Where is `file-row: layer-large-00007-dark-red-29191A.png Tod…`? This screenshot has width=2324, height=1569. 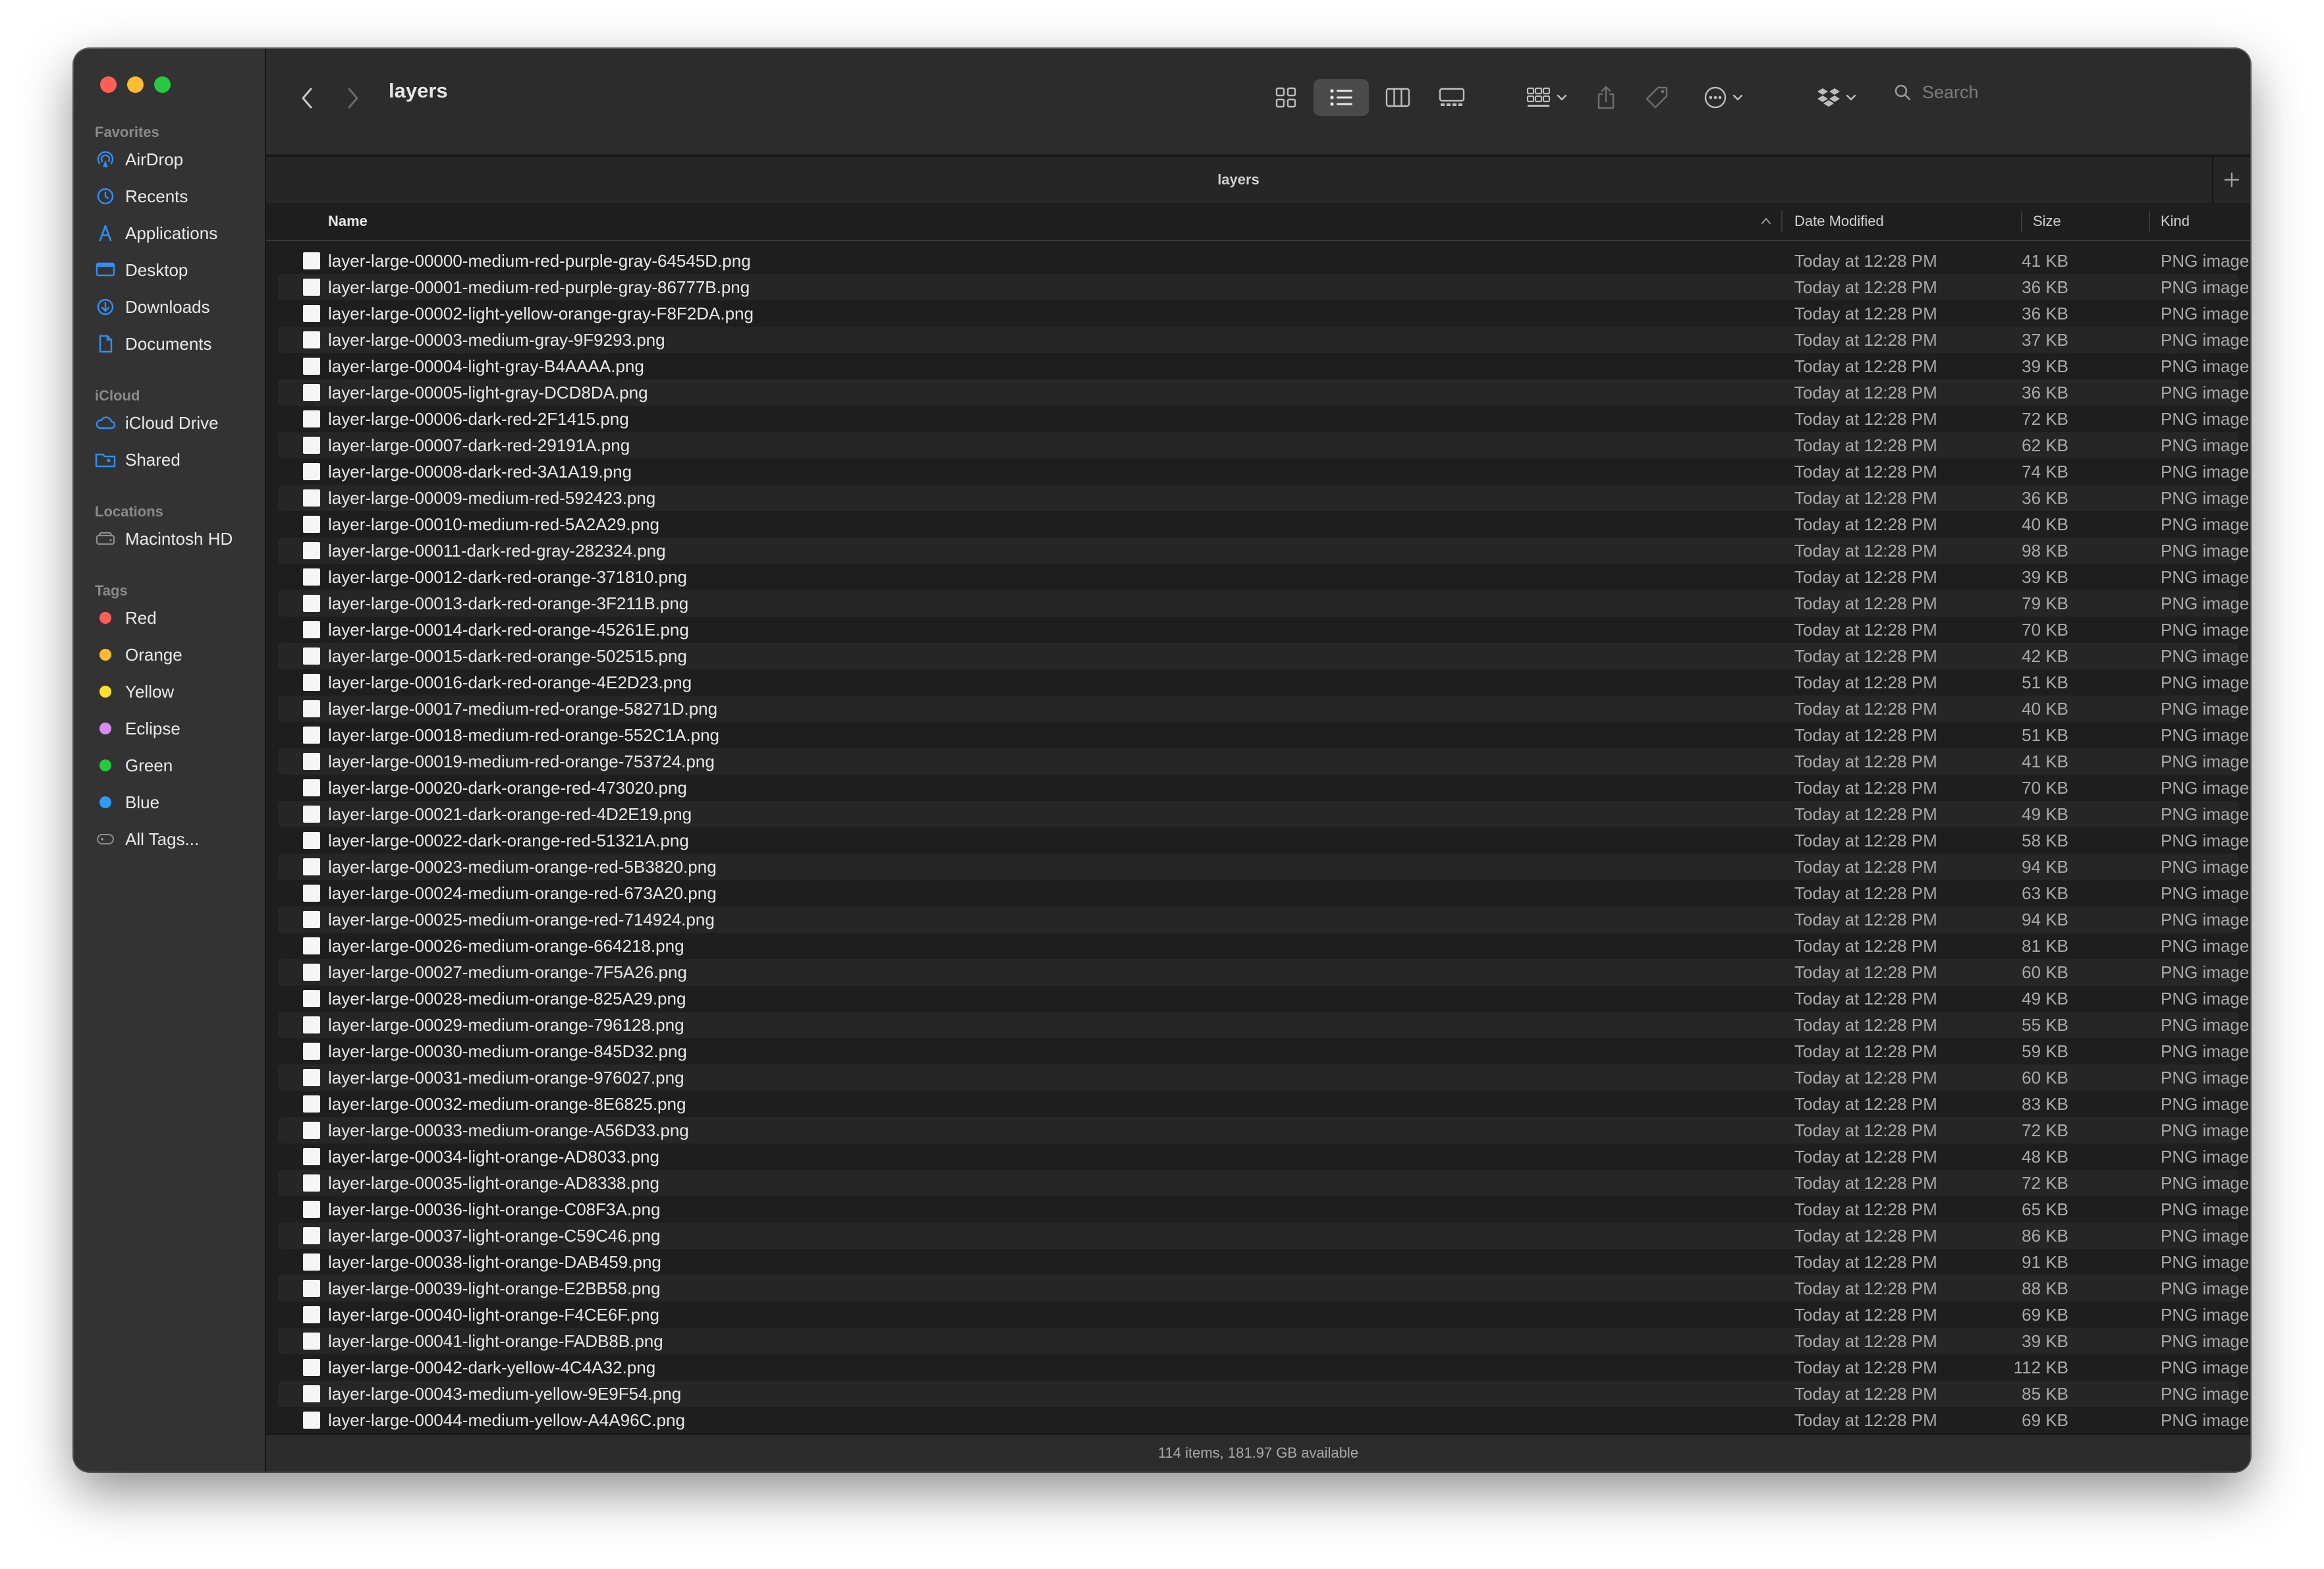 file-row: layer-large-00007-dark-red-29191A.png Tod… is located at coordinates (1263, 445).